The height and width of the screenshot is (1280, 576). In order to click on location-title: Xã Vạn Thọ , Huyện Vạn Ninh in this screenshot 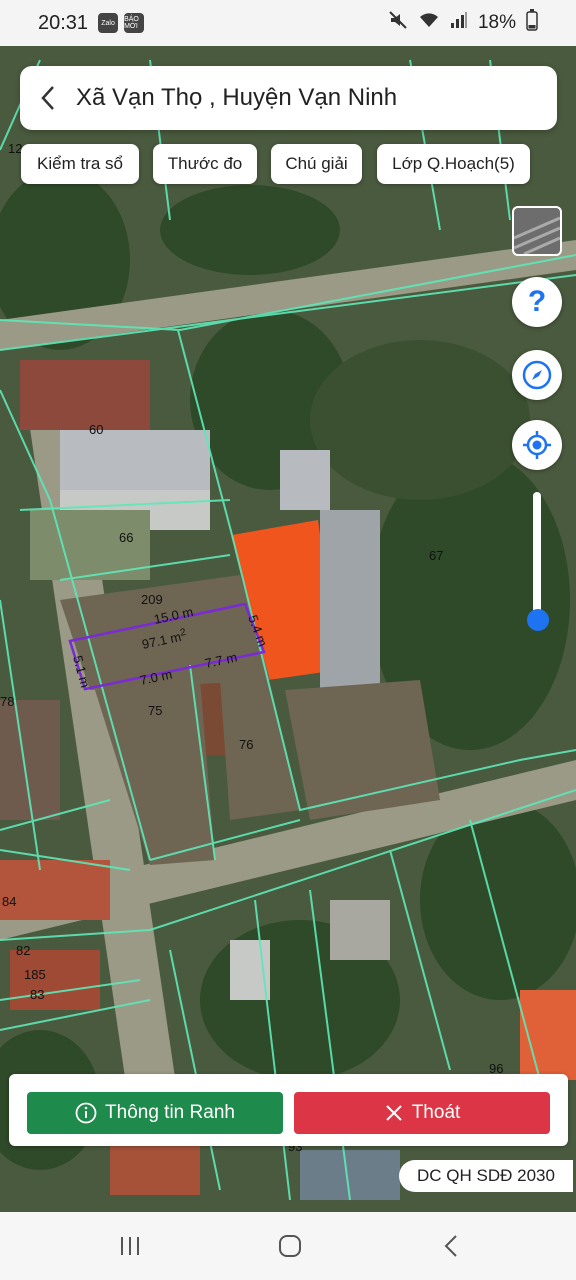, I will do `click(237, 97)`.